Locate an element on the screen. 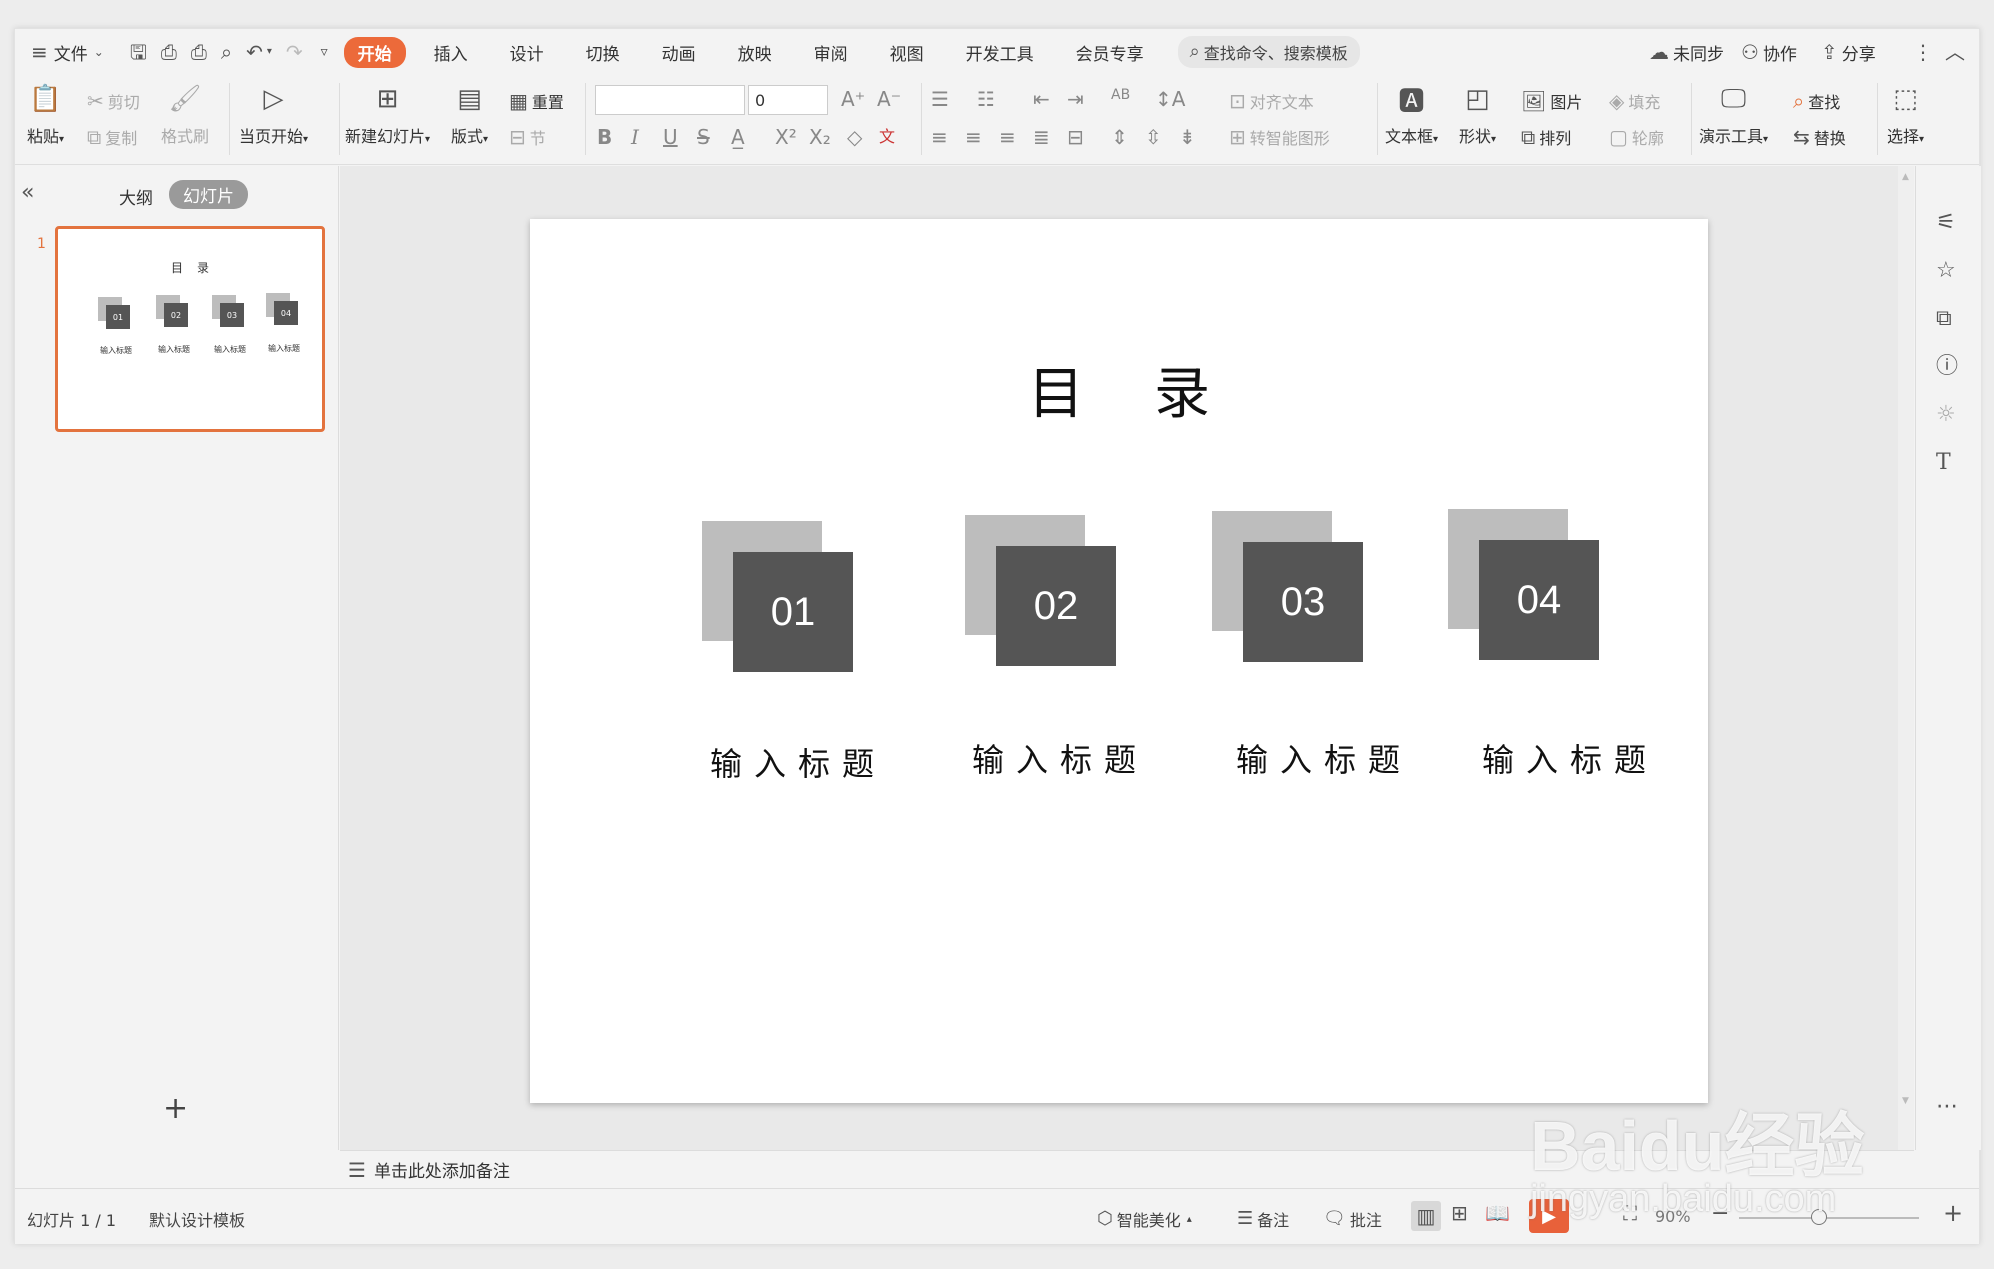 This screenshot has height=1269, width=1994. play-current-button: ▷ 当页开始▾ is located at coordinates (273, 114).